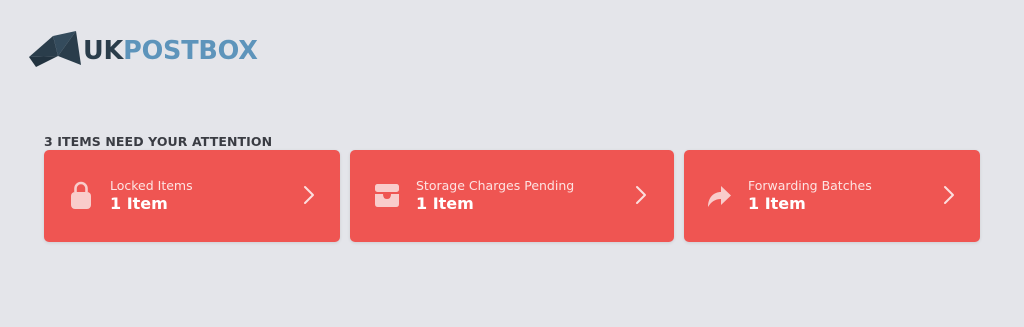 This screenshot has width=1024, height=327. I want to click on inbox-tray-icon, so click(387, 195).